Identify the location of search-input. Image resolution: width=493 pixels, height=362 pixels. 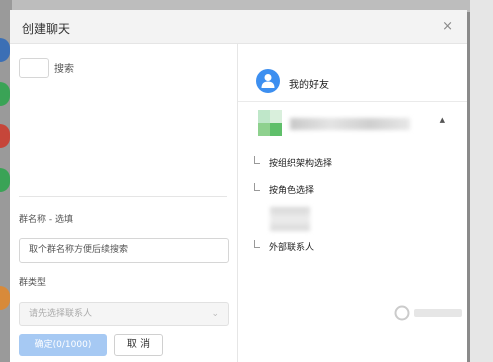
(34, 68).